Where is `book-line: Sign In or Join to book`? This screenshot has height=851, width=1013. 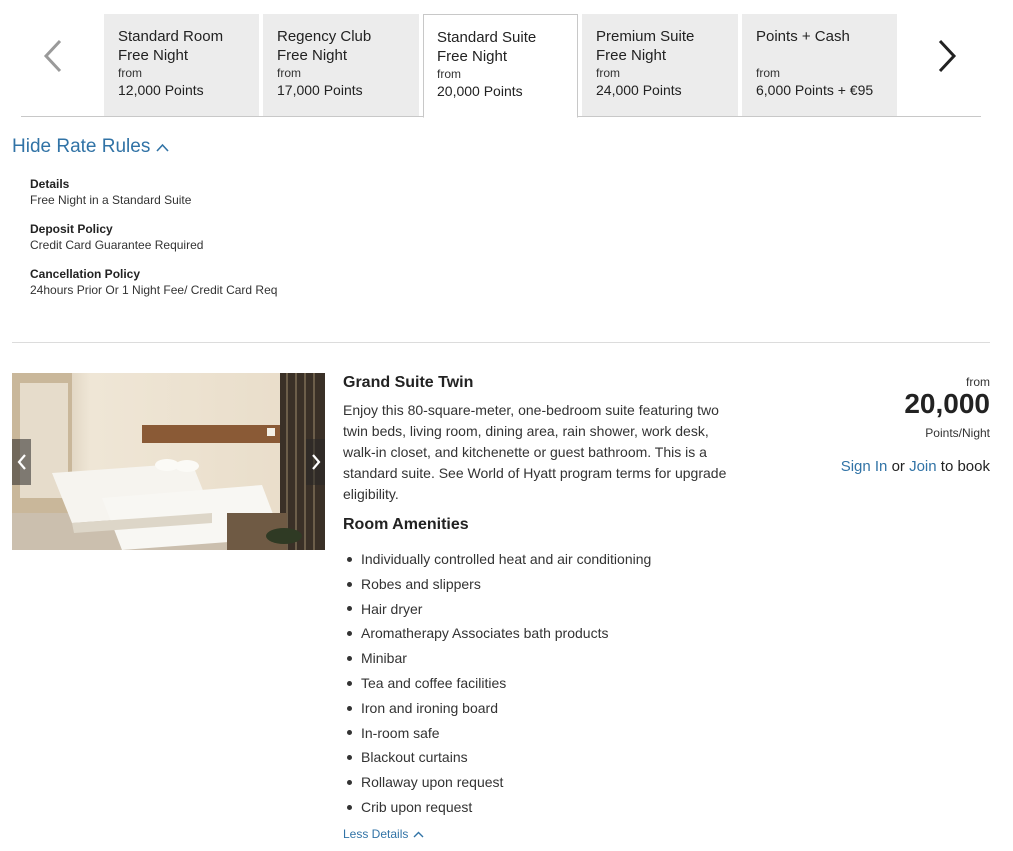 book-line: Sign In or Join to book is located at coordinates (915, 466).